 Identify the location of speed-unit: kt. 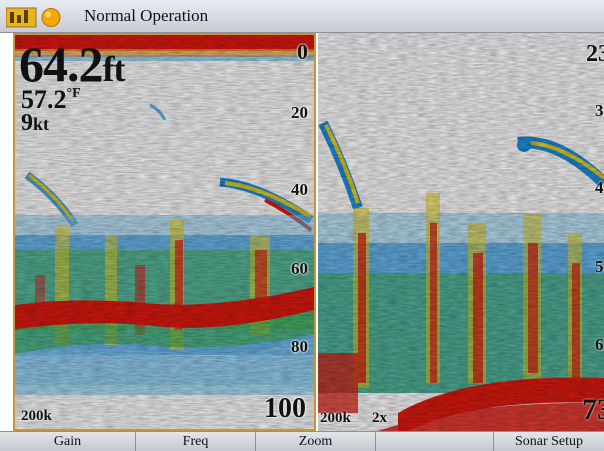
(41, 124).